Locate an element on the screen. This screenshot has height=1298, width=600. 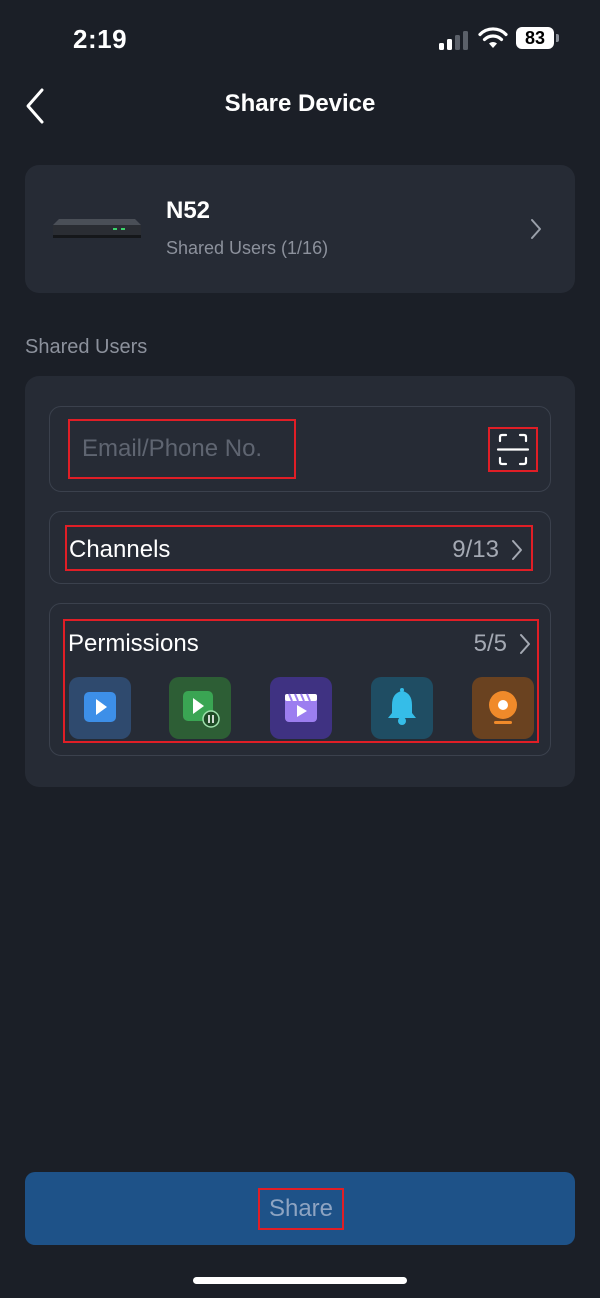
live-view-icon is located at coordinates (100, 708).